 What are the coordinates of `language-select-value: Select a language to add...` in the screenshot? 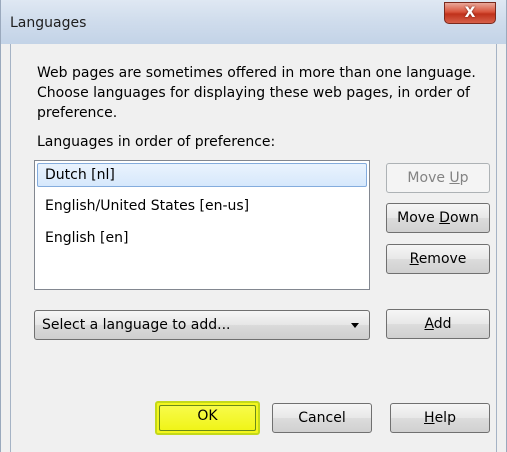 It's located at (136, 325).